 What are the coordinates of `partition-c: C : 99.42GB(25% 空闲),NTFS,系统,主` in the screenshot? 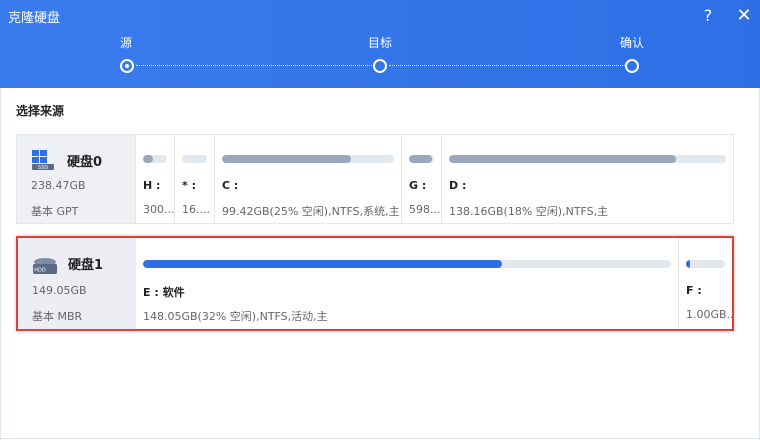 It's located at (307, 179).